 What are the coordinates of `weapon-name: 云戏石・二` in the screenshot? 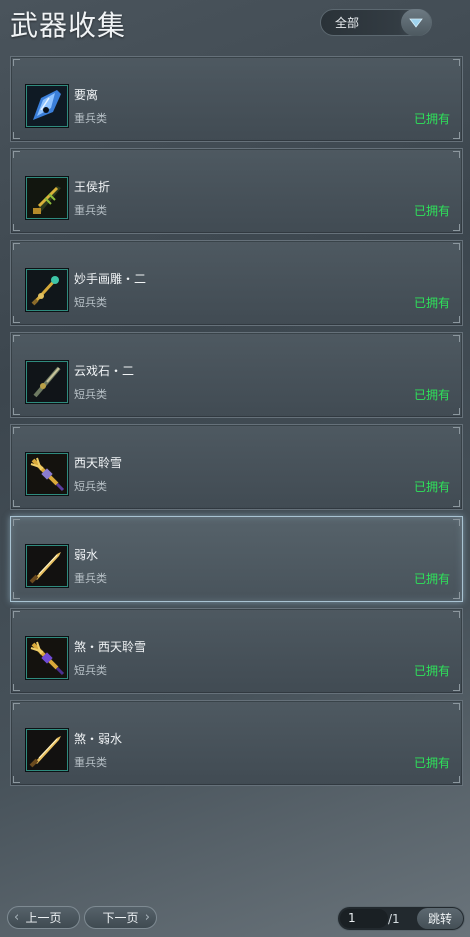 It's located at (104, 371).